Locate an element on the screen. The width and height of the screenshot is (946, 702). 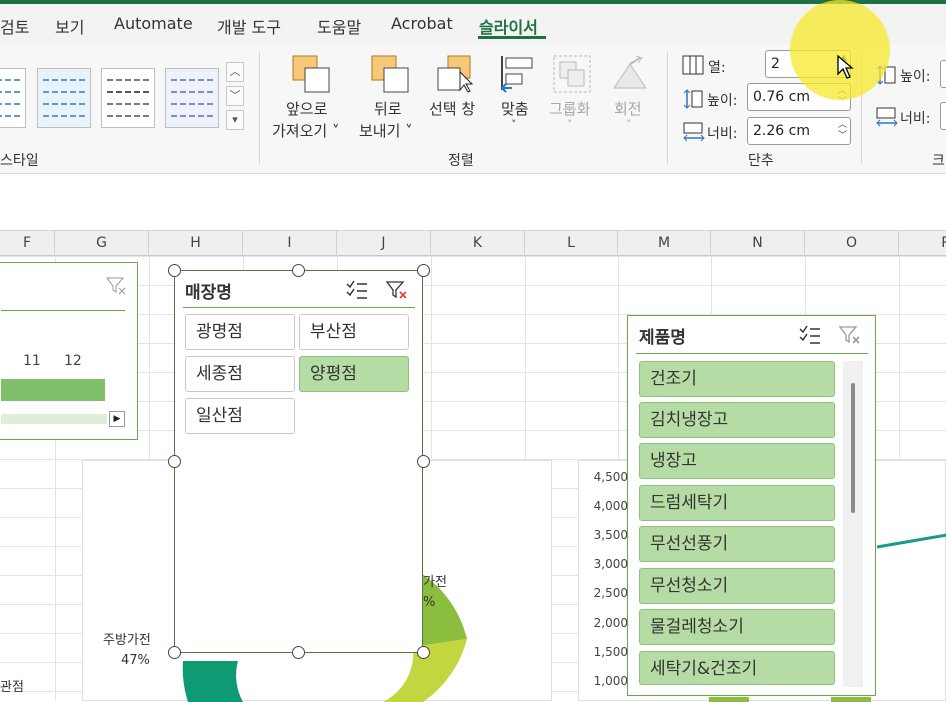
columns-group-label: 단추 is located at coordinates (761, 161).